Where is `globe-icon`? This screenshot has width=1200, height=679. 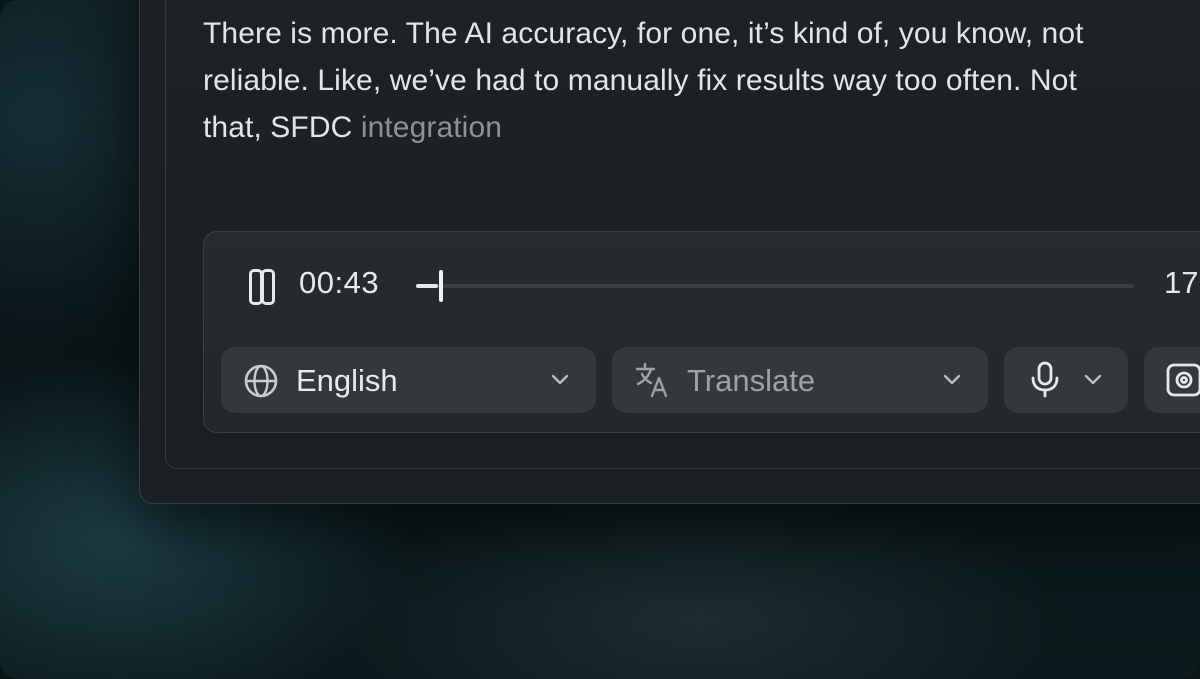 globe-icon is located at coordinates (261, 381).